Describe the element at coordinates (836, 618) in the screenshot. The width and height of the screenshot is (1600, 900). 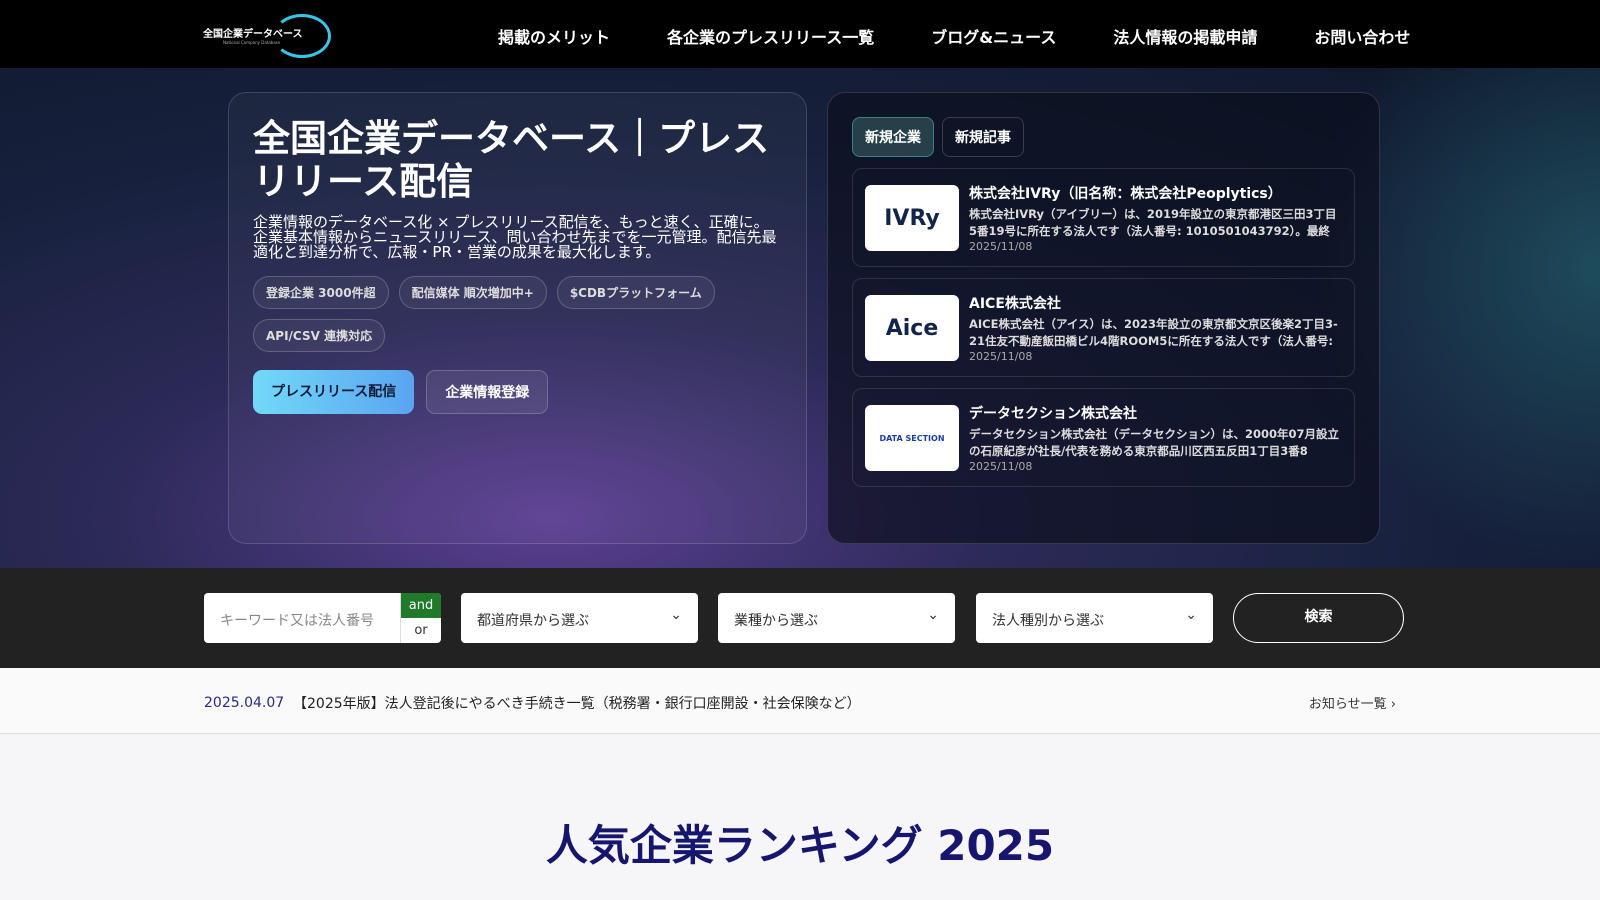
I see `industry-select: 業種から選ぶ ⌄` at that location.